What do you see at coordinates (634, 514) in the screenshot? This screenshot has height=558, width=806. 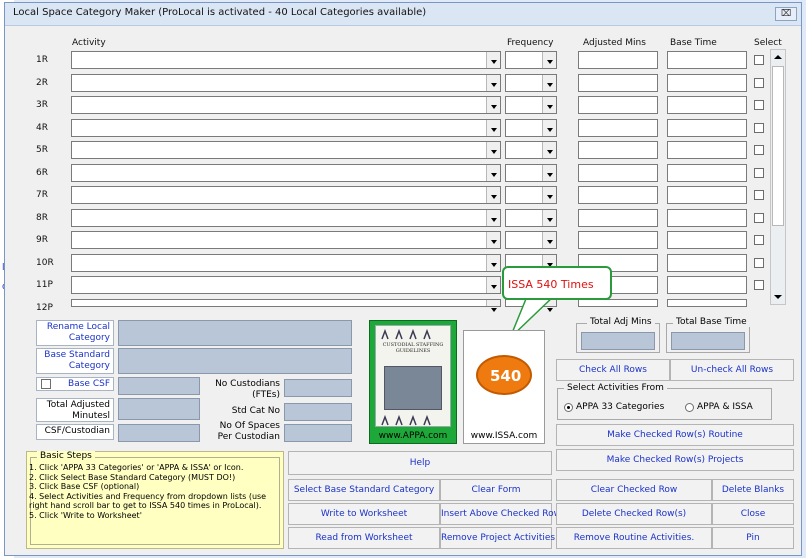 I see `delete-checked-rows-button: Delete Checked Row(s)` at bounding box center [634, 514].